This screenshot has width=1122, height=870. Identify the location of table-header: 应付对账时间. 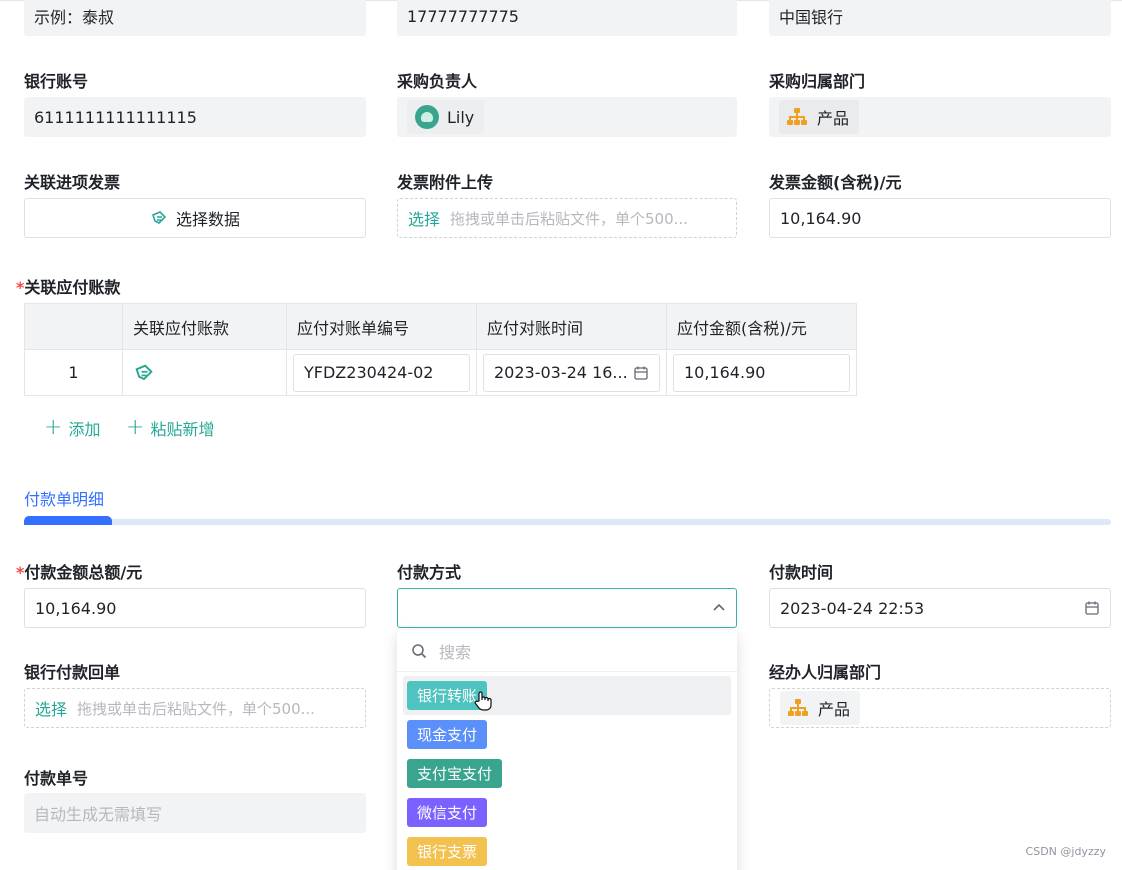
(571, 326).